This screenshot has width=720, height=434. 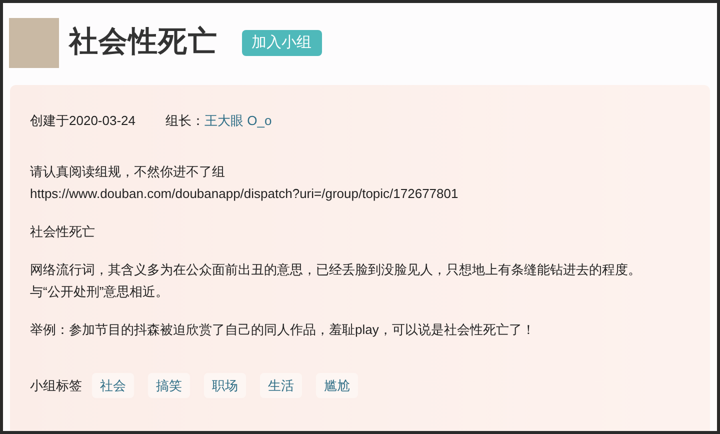 I want to click on tag-link: 搞笑, so click(x=169, y=385).